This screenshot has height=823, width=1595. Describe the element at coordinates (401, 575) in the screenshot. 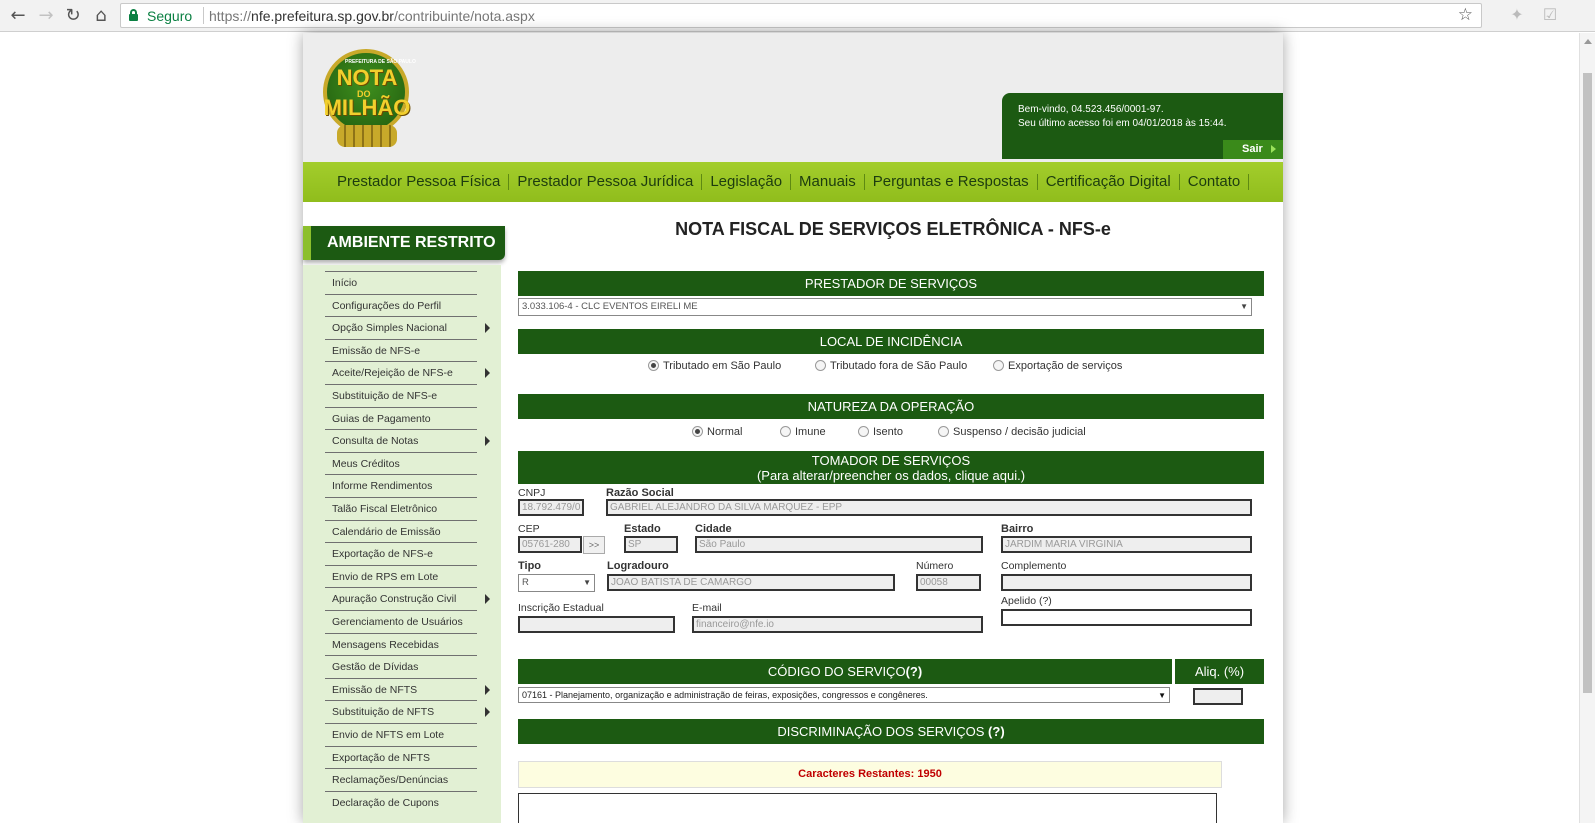

I see `sidebar-item: Envio de RPS em Lote` at that location.